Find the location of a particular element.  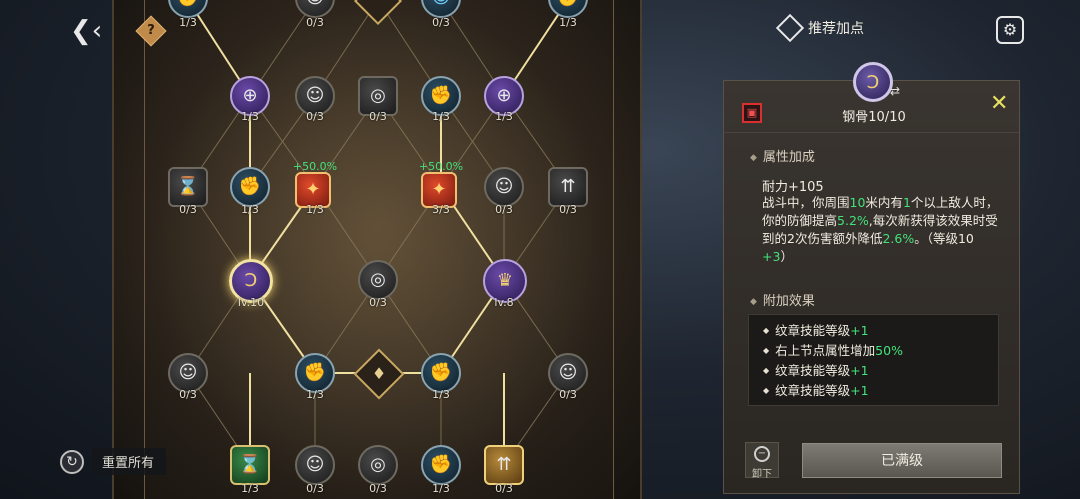

share-button: ⚙ is located at coordinates (1010, 30).